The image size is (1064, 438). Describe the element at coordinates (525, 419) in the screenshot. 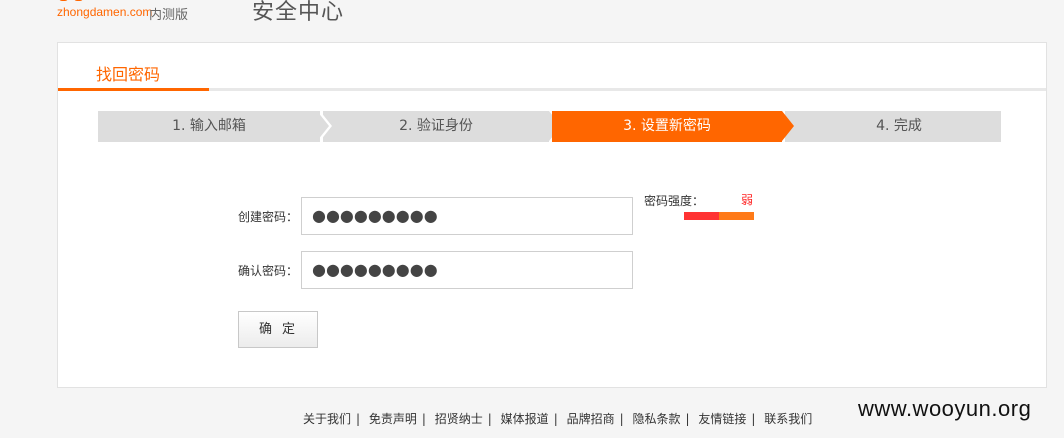

I see `footer-link-media: 媒体报道` at that location.